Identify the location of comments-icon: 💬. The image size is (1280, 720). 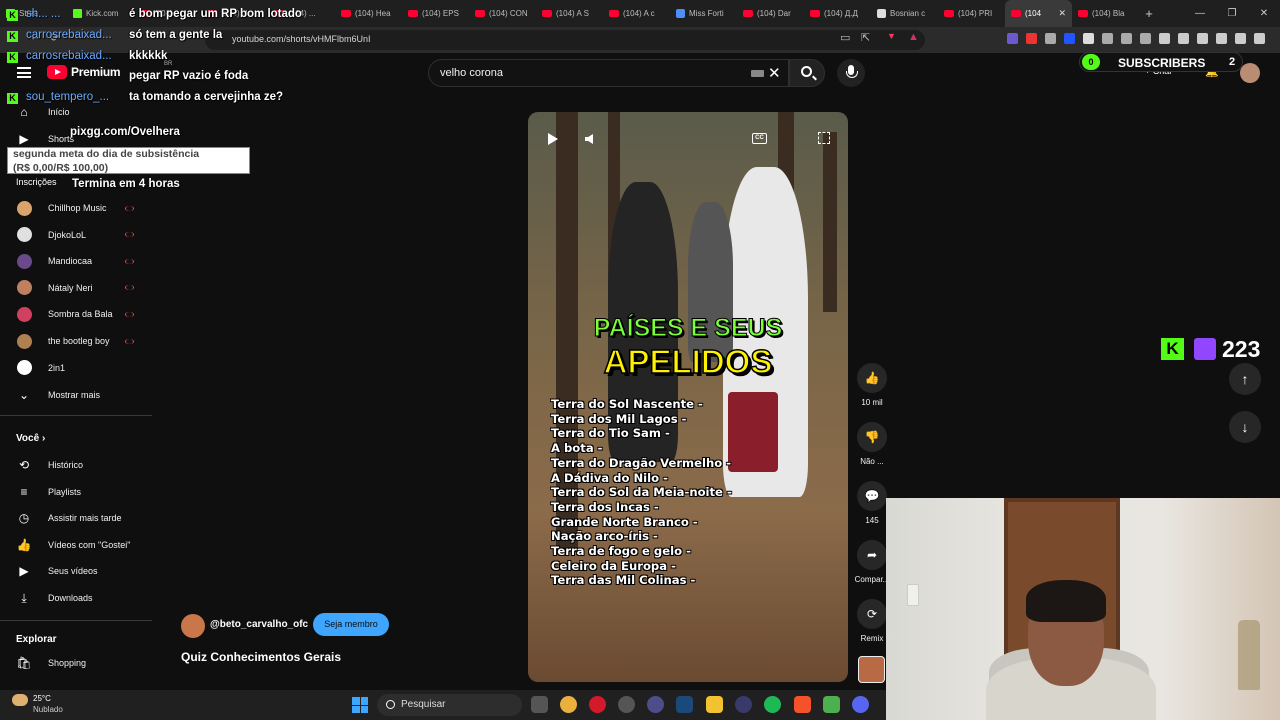
(872, 496).